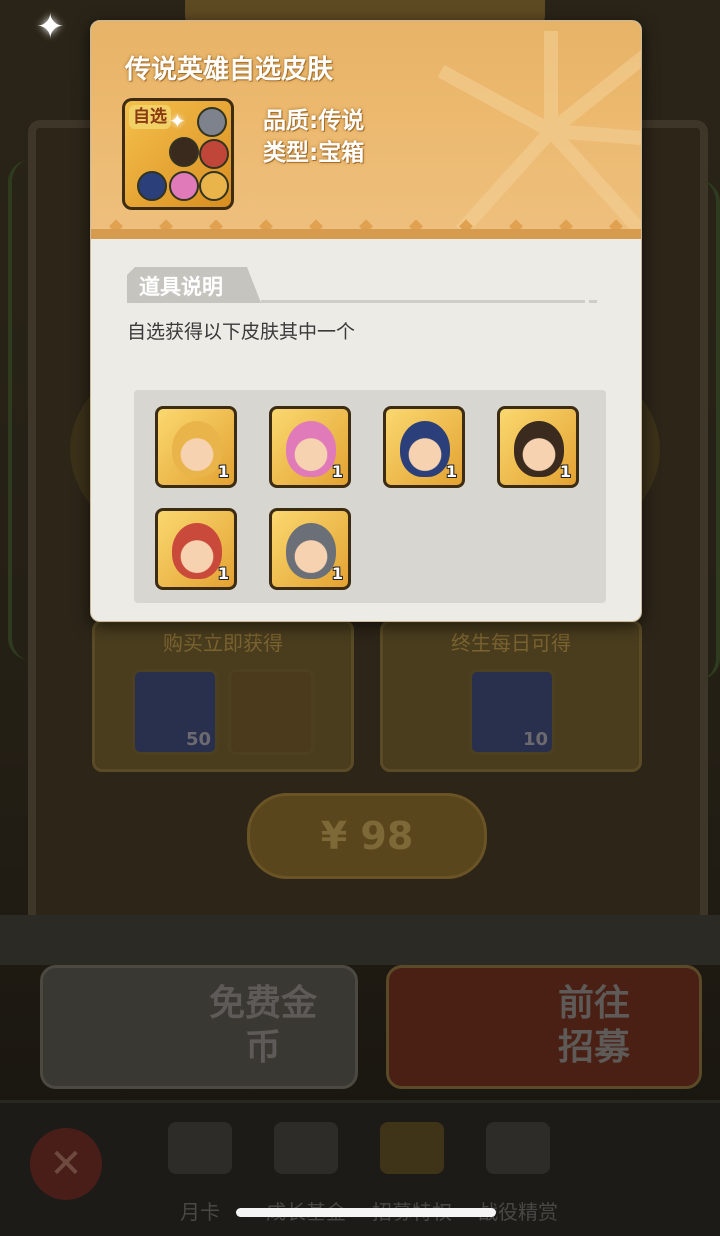 The height and width of the screenshot is (1236, 720). I want to click on skin-chest-item, so click(271, 712).